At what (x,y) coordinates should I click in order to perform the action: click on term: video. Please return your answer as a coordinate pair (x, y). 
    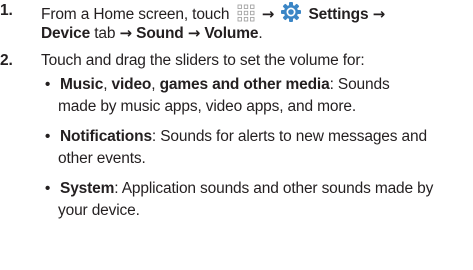
    Looking at the image, I should click on (131, 84).